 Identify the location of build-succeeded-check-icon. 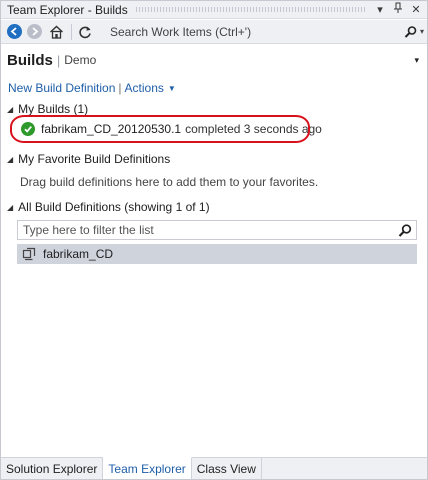
(28, 129).